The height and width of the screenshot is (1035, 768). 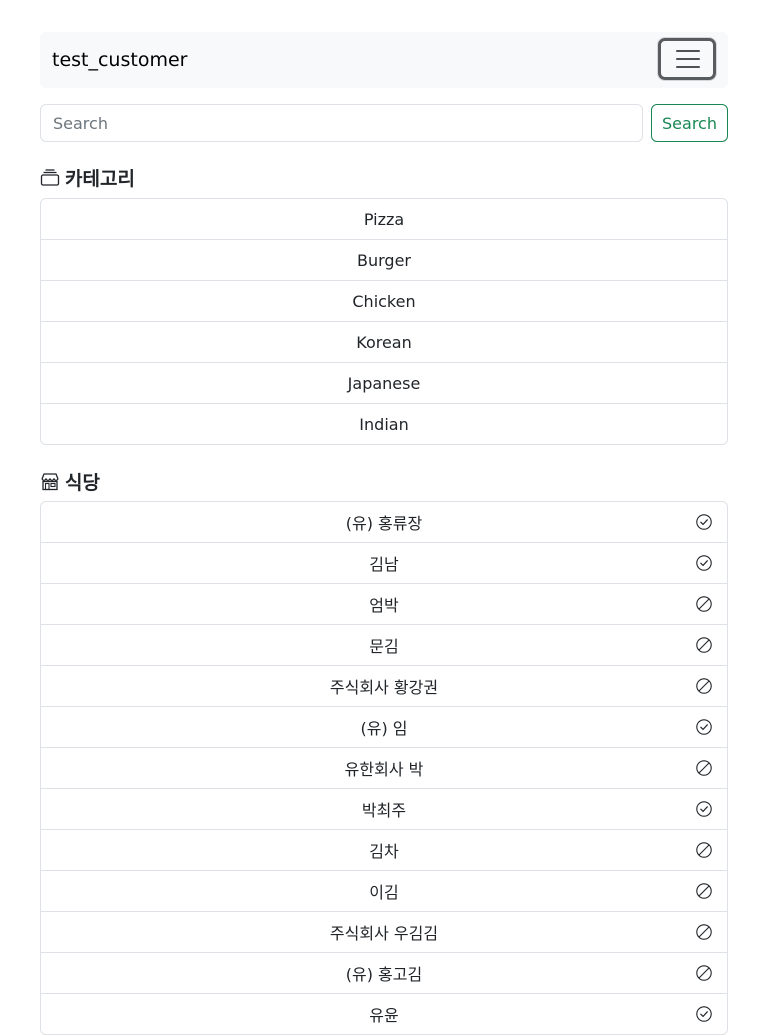 I want to click on restaurant-name: (유) 임, so click(x=384, y=728).